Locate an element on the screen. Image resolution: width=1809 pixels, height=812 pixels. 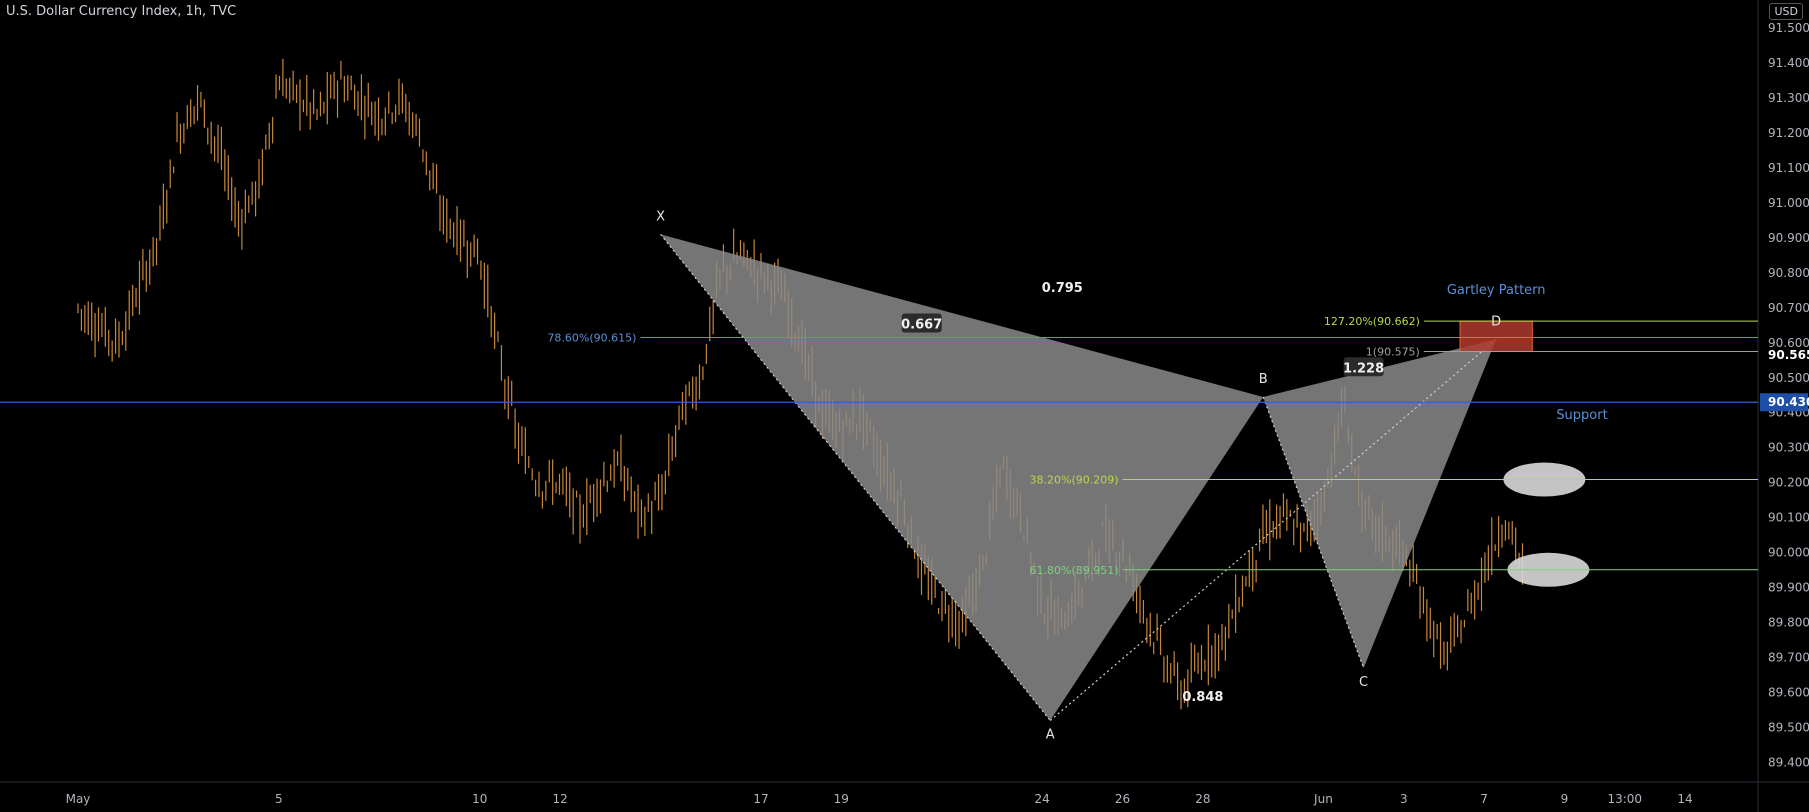
price-tick-label: 90.500 is located at coordinates (1788, 378).